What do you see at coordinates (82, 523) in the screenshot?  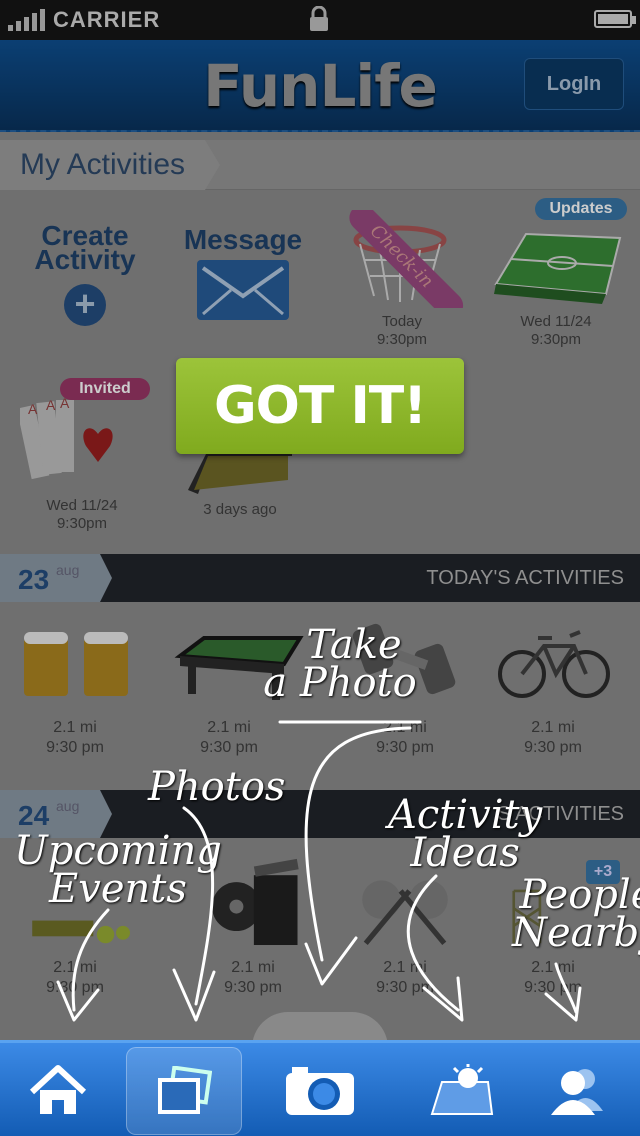 I see `cards-time: 9:30pm` at bounding box center [82, 523].